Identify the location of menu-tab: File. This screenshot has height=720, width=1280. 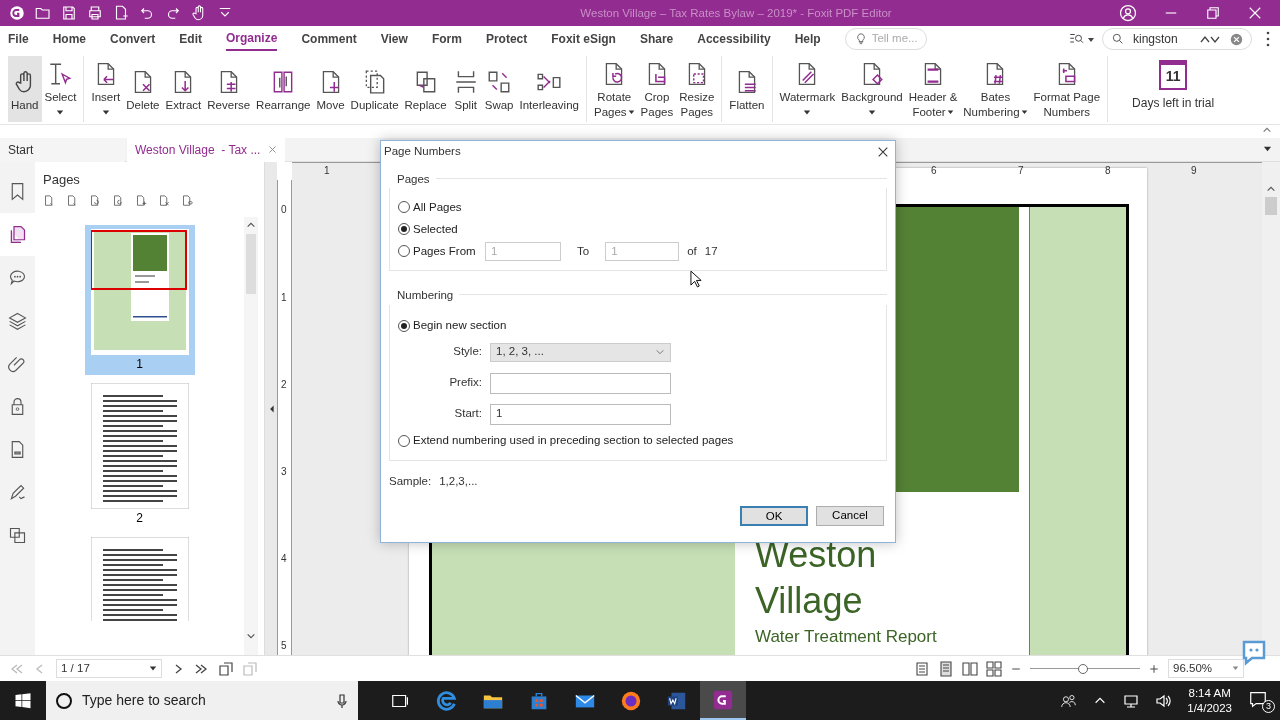
(18, 39).